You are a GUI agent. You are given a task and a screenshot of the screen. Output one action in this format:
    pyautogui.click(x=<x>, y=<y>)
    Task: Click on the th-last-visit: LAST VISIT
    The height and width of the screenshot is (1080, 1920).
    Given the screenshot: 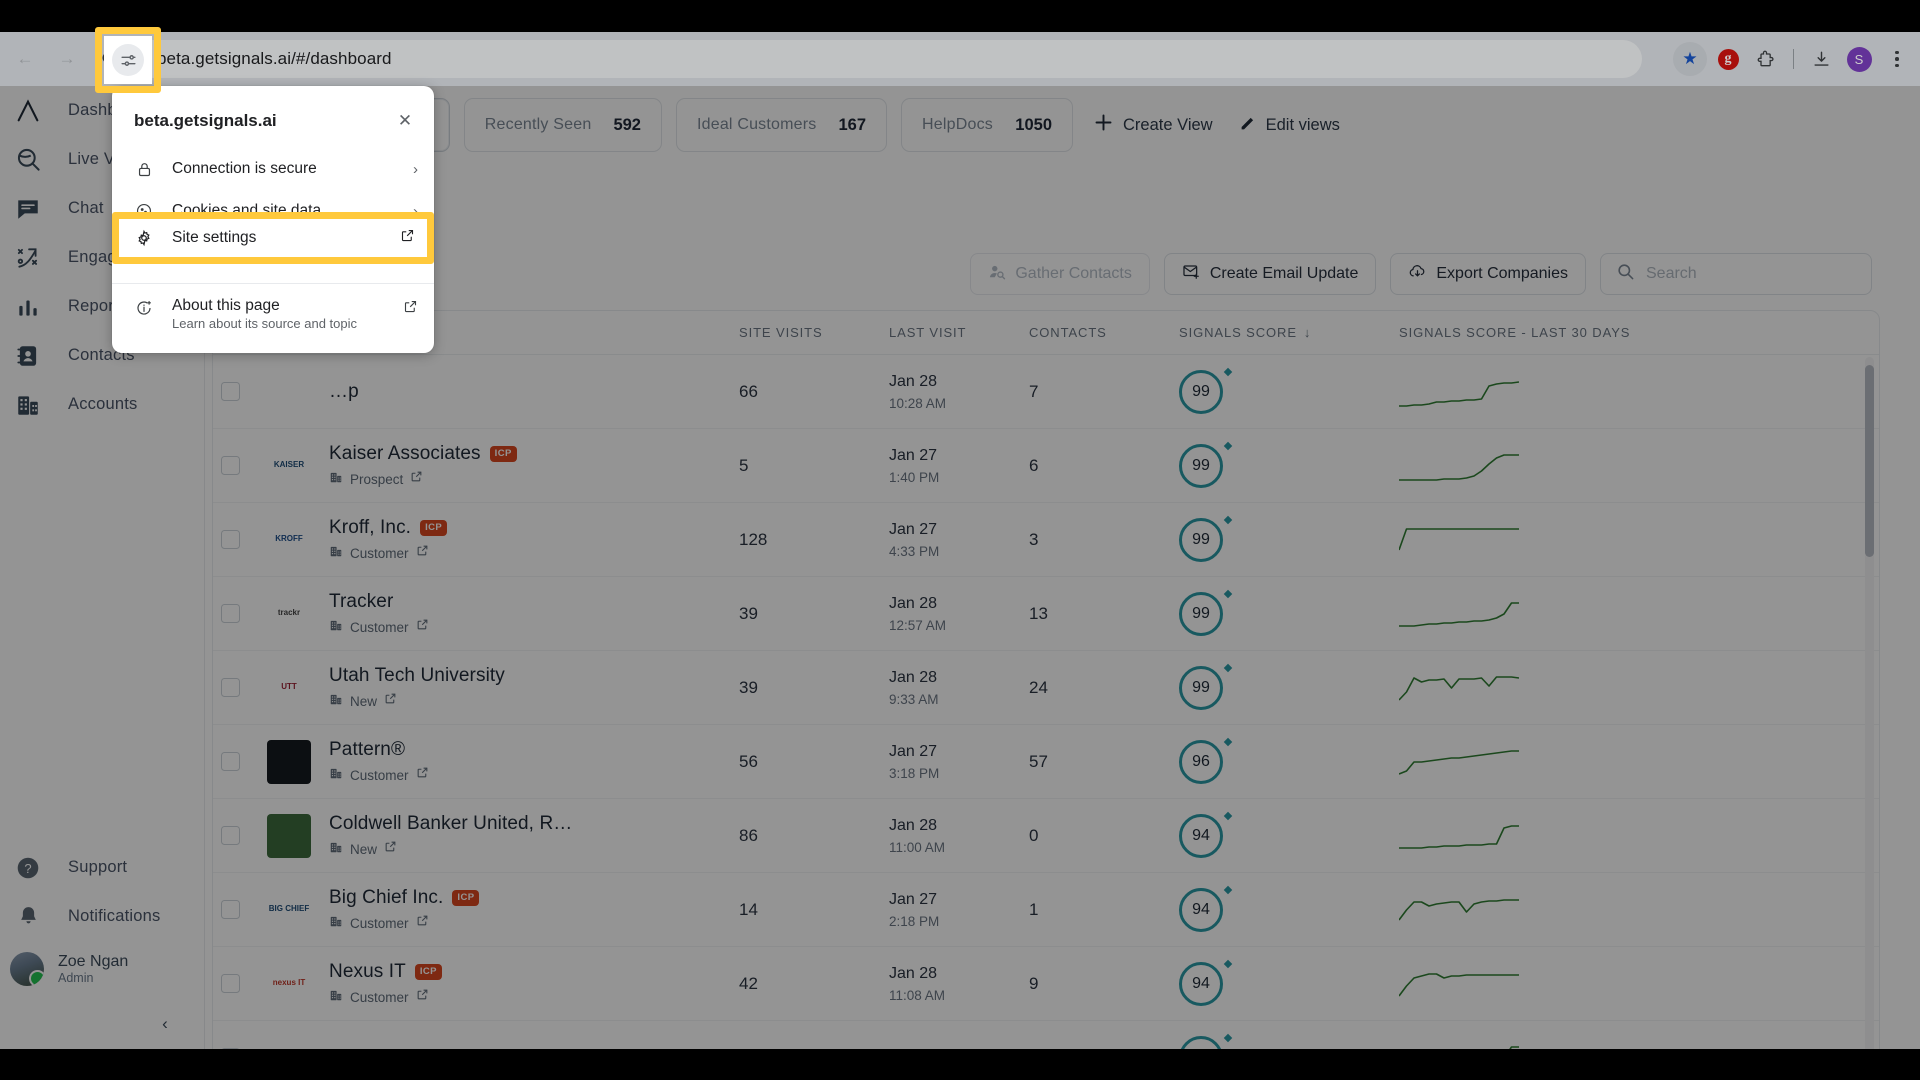 What is the action you would take?
    pyautogui.click(x=959, y=332)
    